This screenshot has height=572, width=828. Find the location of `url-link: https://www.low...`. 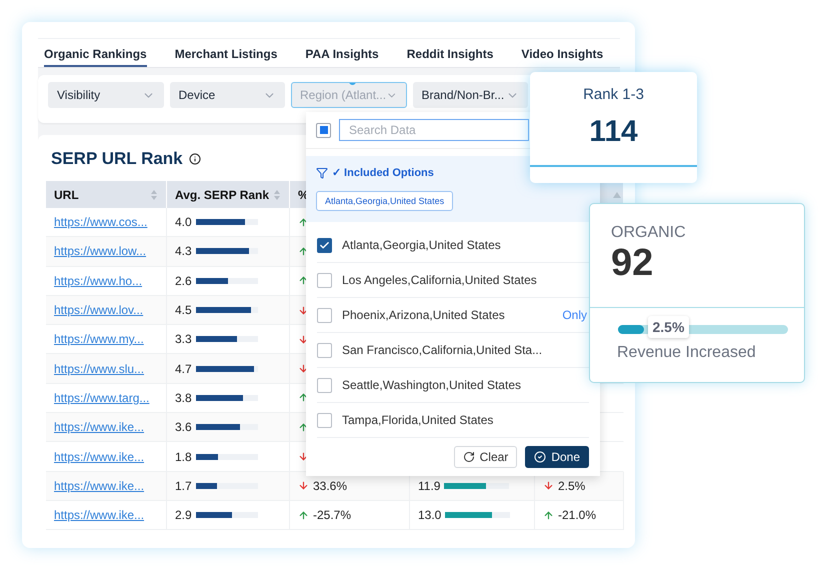

url-link: https://www.low... is located at coordinates (100, 251).